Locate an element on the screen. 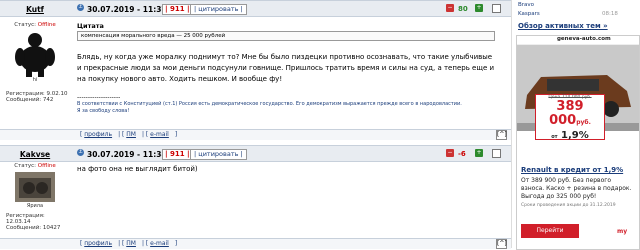 The height and width of the screenshot is (250, 640). post-date: 30.07.2019 - 11:38 is located at coordinates (127, 154).